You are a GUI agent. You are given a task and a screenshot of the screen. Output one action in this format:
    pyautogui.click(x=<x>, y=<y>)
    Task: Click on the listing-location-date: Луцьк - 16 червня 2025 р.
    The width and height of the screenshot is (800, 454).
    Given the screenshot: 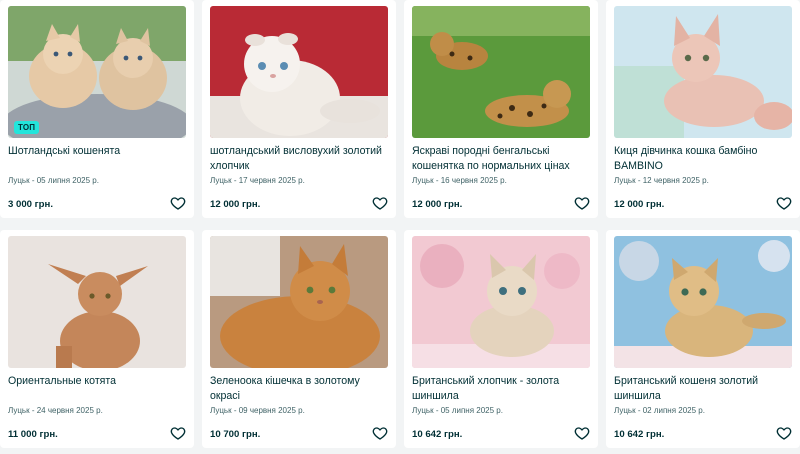 What is the action you would take?
    pyautogui.click(x=459, y=180)
    